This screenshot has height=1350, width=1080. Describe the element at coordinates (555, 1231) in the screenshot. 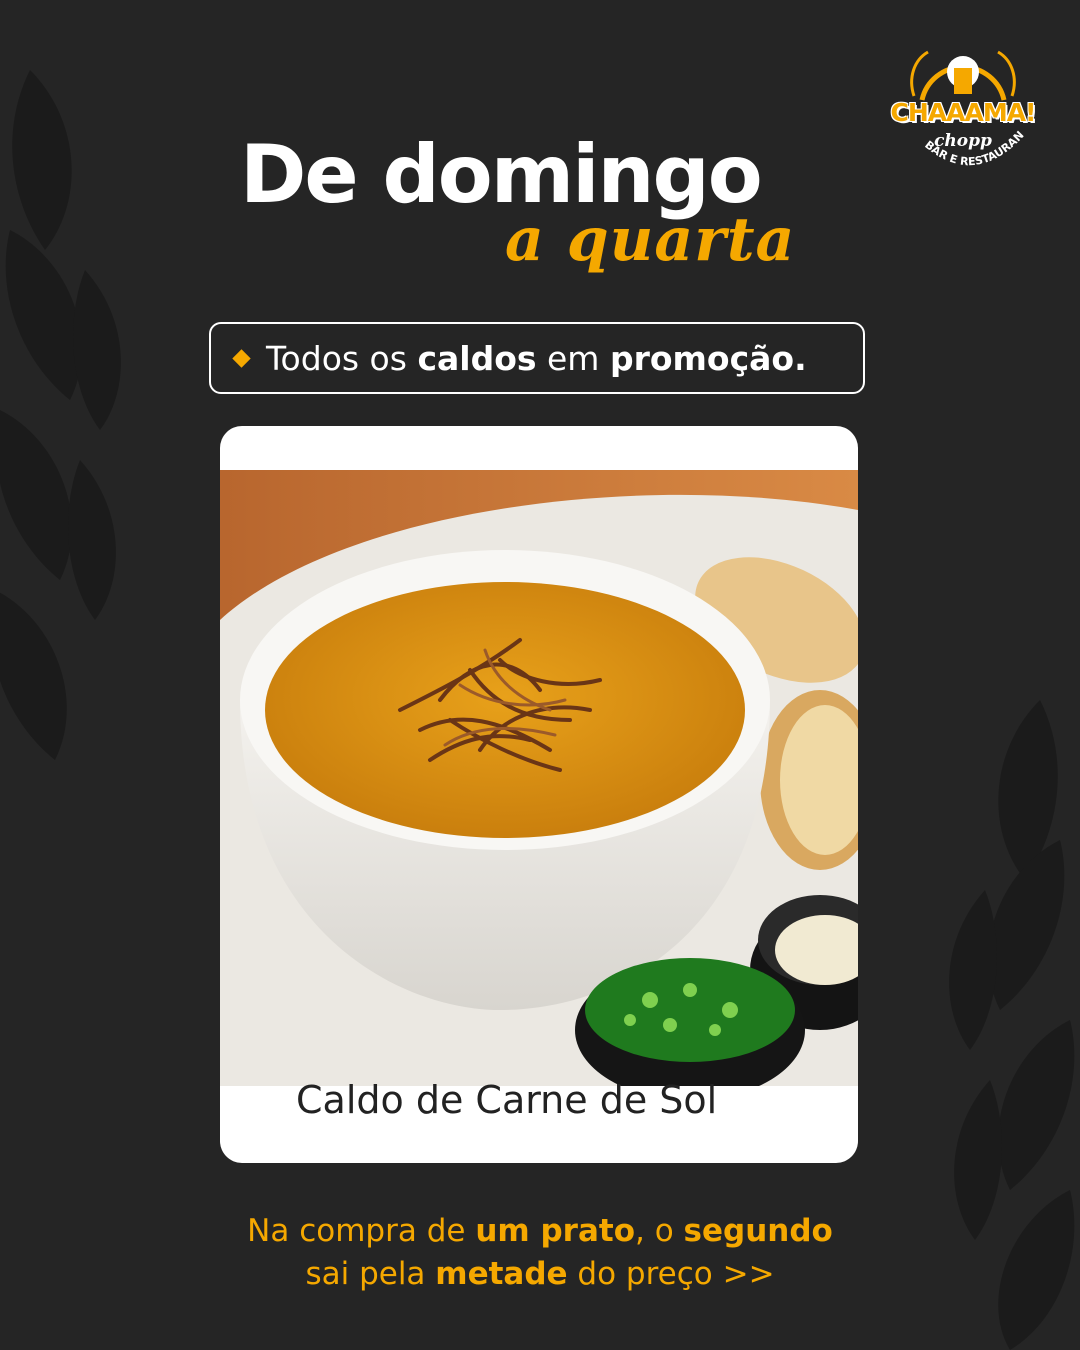

I see `offer-line-1-b: um prato` at that location.